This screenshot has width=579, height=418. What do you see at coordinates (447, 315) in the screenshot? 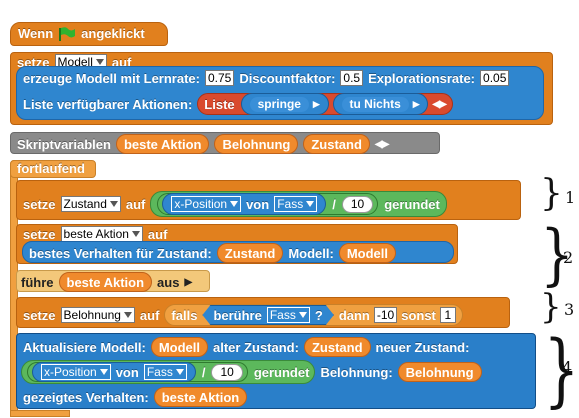
I see `else-value-input: 1` at bounding box center [447, 315].